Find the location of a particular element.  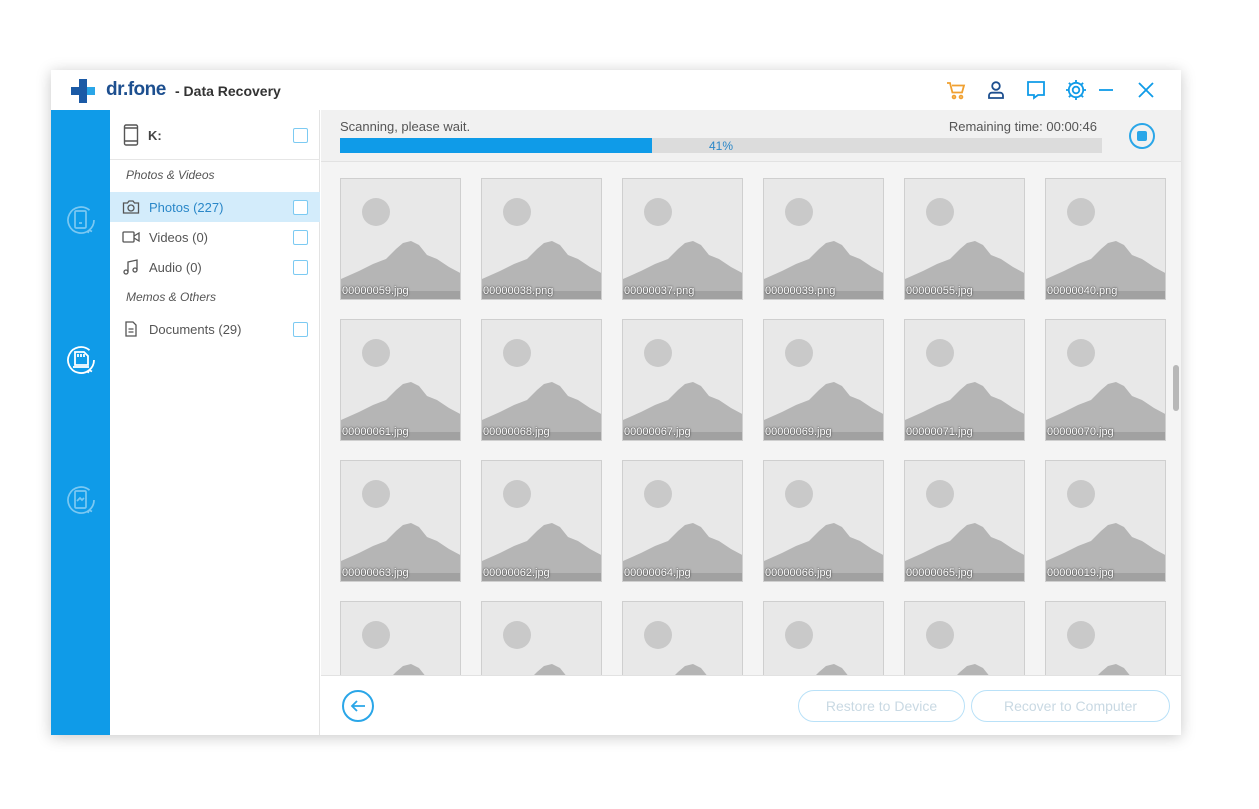

thumbnail-item: 00000037.png is located at coordinates (682, 239).